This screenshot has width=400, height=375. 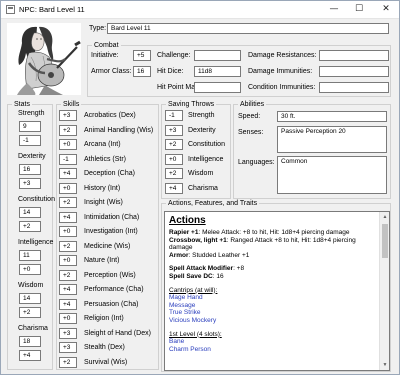 I want to click on title-bar: NPC: Bard Level 11 — ☐ ✕, so click(x=200, y=10).